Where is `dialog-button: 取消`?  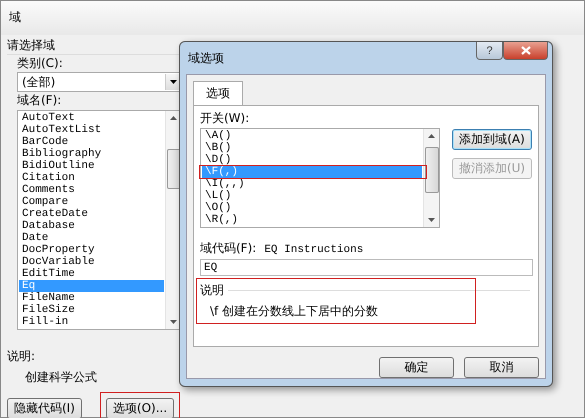 dialog-button: 取消 is located at coordinates (501, 367).